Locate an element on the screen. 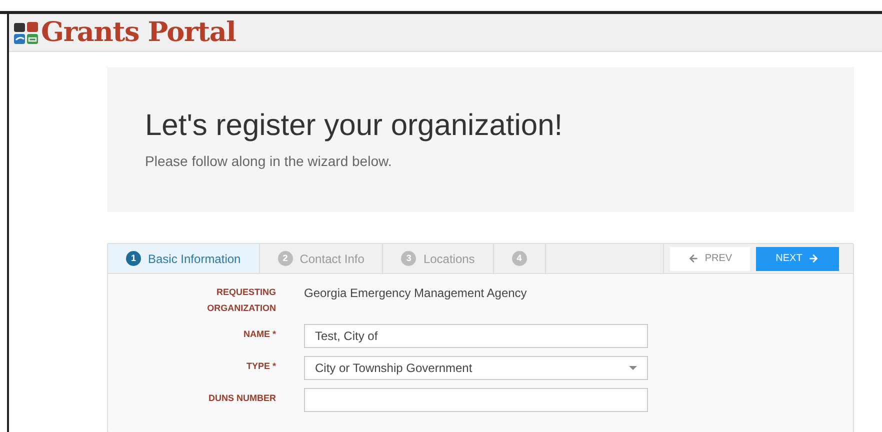  step-number: 4 is located at coordinates (519, 258).